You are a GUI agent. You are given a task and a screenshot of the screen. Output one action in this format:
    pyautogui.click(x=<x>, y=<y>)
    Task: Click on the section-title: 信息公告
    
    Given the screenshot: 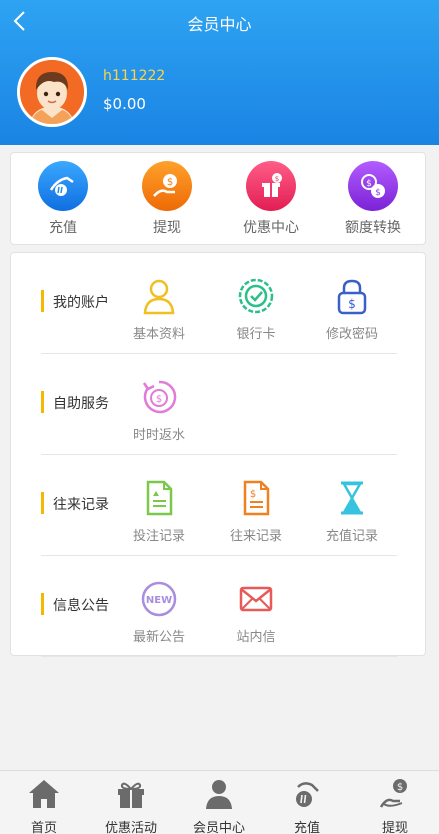 What is the action you would take?
    pyautogui.click(x=81, y=606)
    